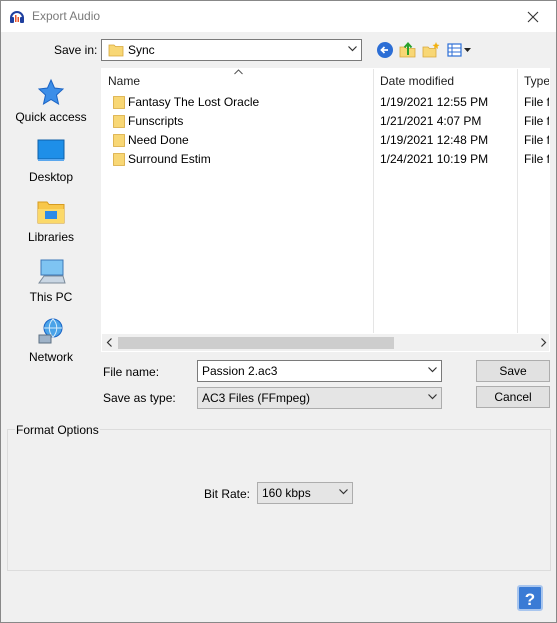  Describe the element at coordinates (109, 342) in the screenshot. I see `scroll-left-icon` at that location.